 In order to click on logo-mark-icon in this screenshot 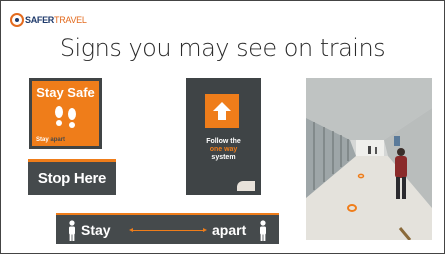, I will do `click(17, 20)`.